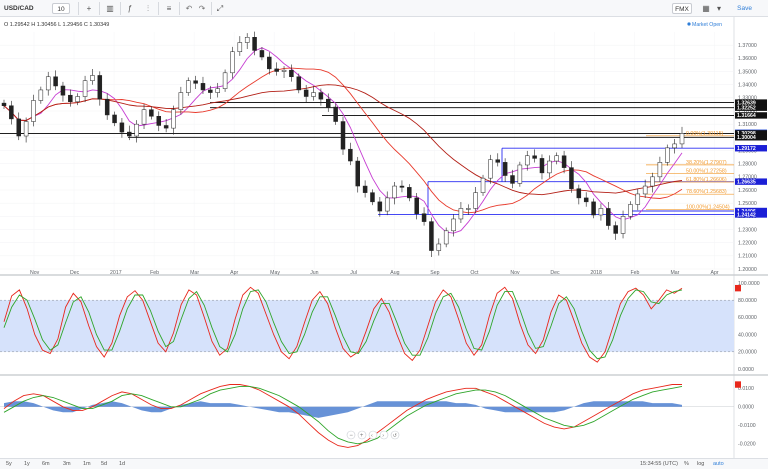 The image size is (768, 469). I want to click on price-tick-label: 1.37000, so click(747, 46).